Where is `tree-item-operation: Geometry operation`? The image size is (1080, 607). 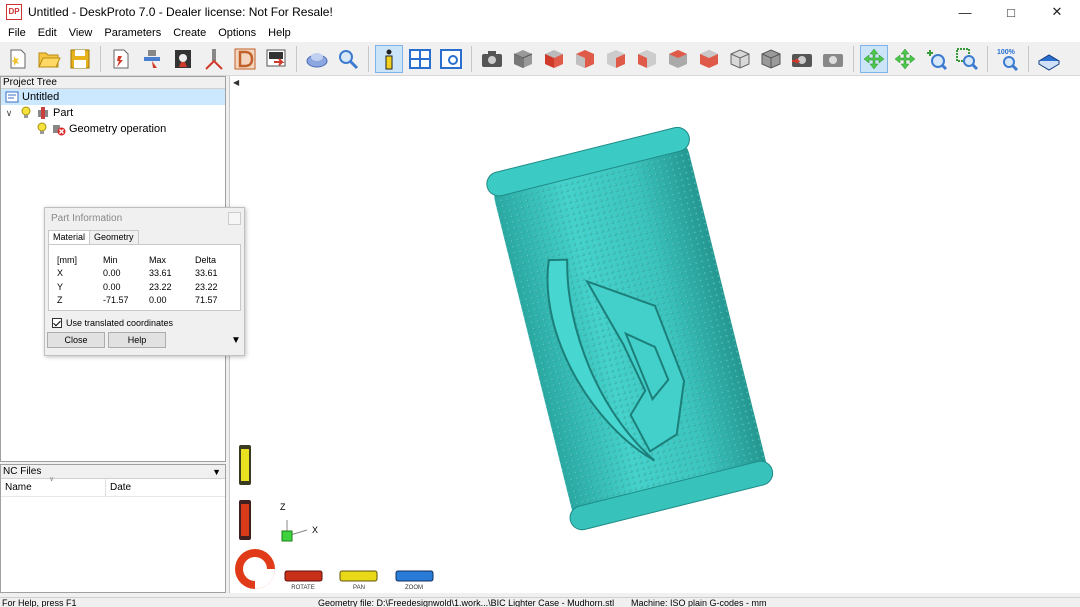 tree-item-operation: Geometry operation is located at coordinates (113, 129).